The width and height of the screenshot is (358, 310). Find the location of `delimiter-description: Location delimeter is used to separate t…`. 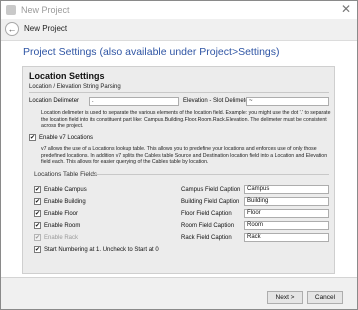

delimiter-description: Location delimeter is used to separate t… is located at coordinates (186, 120).